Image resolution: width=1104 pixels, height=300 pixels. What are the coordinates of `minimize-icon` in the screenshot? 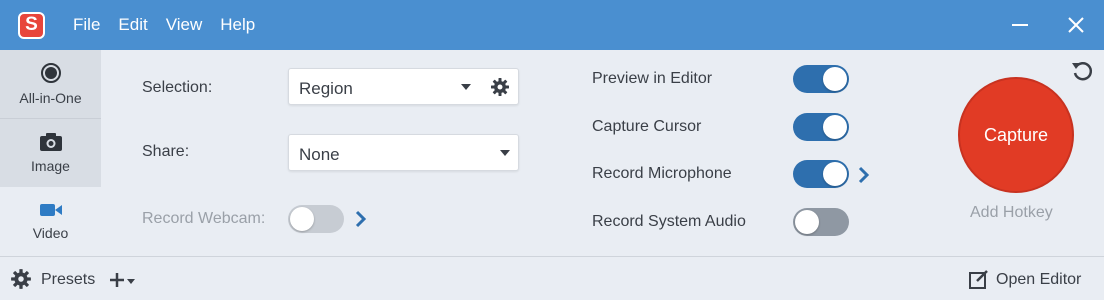 It's located at (1020, 25).